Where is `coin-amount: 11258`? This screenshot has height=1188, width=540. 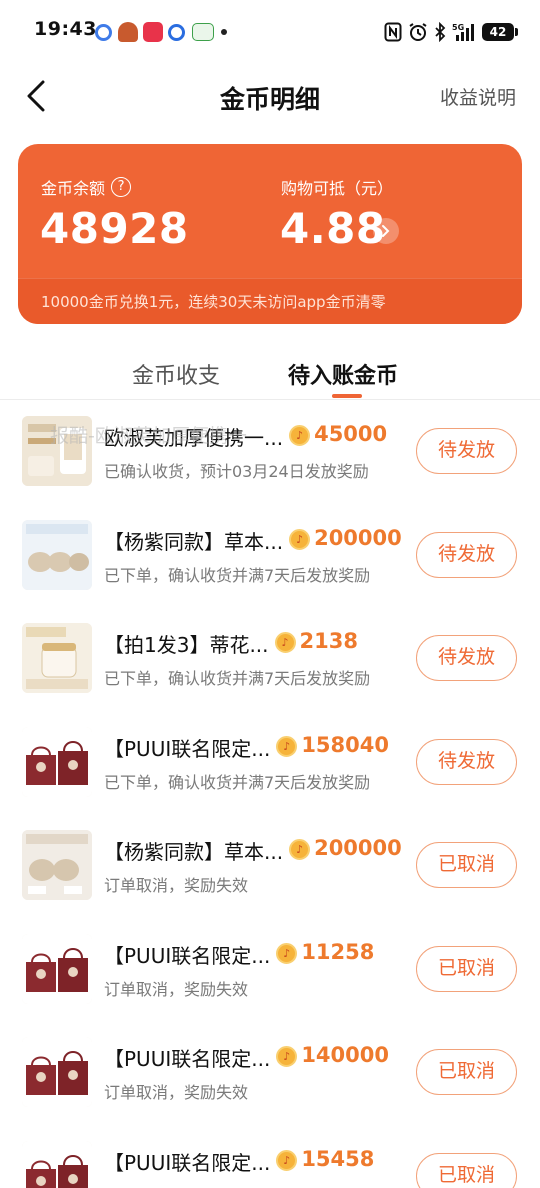 coin-amount: 11258 is located at coordinates (338, 951).